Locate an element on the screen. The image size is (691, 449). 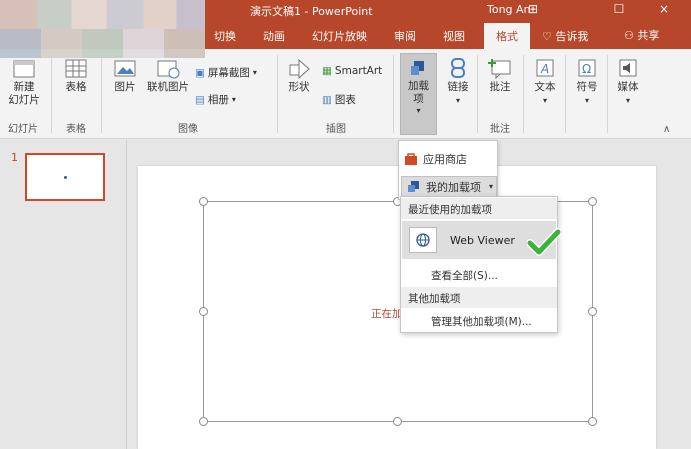
svg-text: Ω is located at coordinates (586, 69).